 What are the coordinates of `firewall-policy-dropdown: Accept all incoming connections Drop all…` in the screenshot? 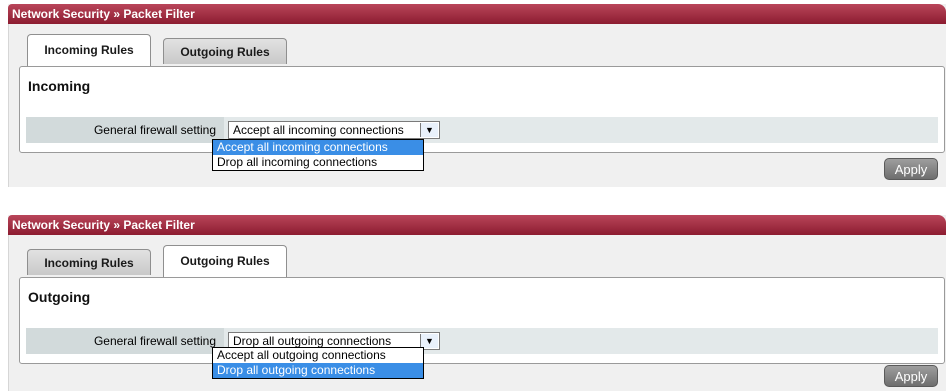 It's located at (318, 155).